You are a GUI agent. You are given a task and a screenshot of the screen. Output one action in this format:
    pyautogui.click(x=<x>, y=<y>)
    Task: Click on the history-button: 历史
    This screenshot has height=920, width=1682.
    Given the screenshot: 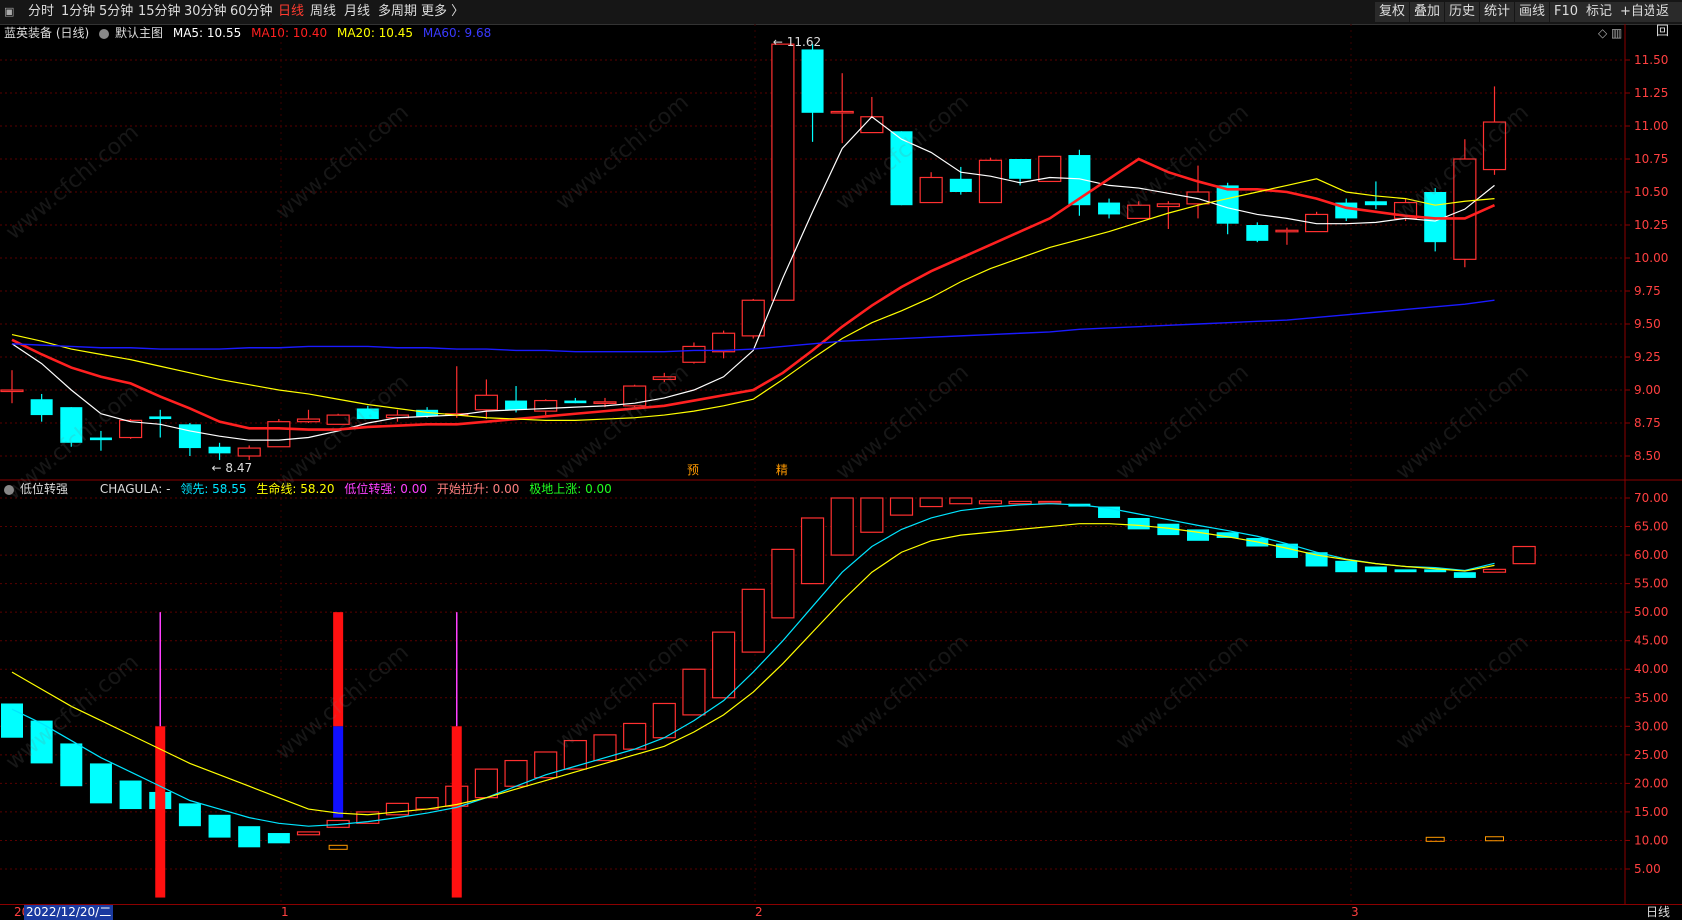 What is the action you would take?
    pyautogui.click(x=1462, y=12)
    